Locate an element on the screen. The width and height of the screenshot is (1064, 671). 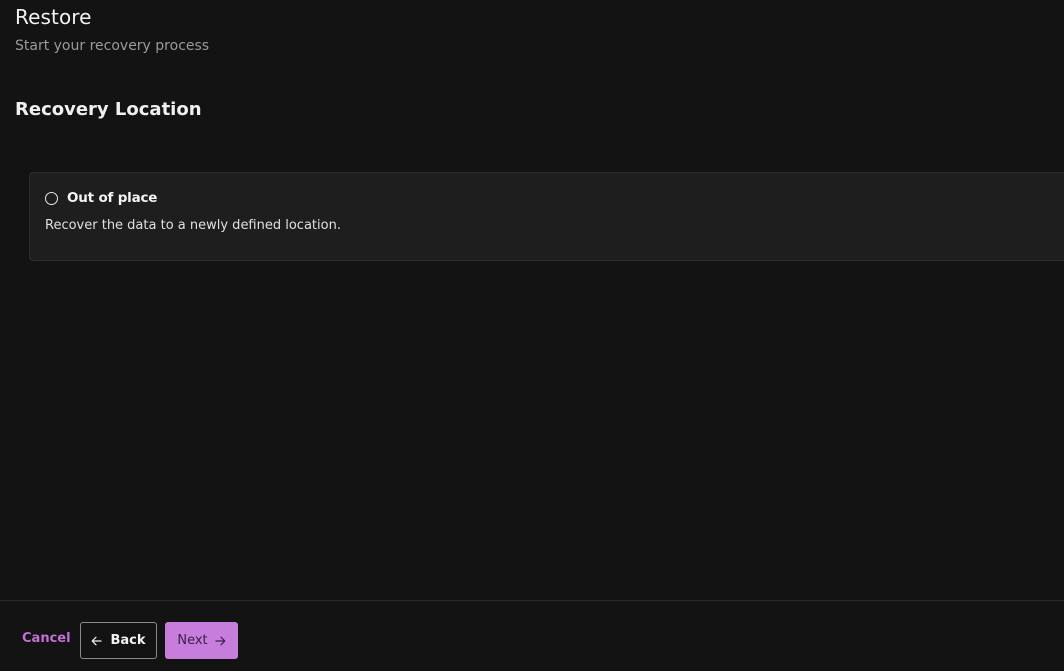
next-button: Next is located at coordinates (201, 640).